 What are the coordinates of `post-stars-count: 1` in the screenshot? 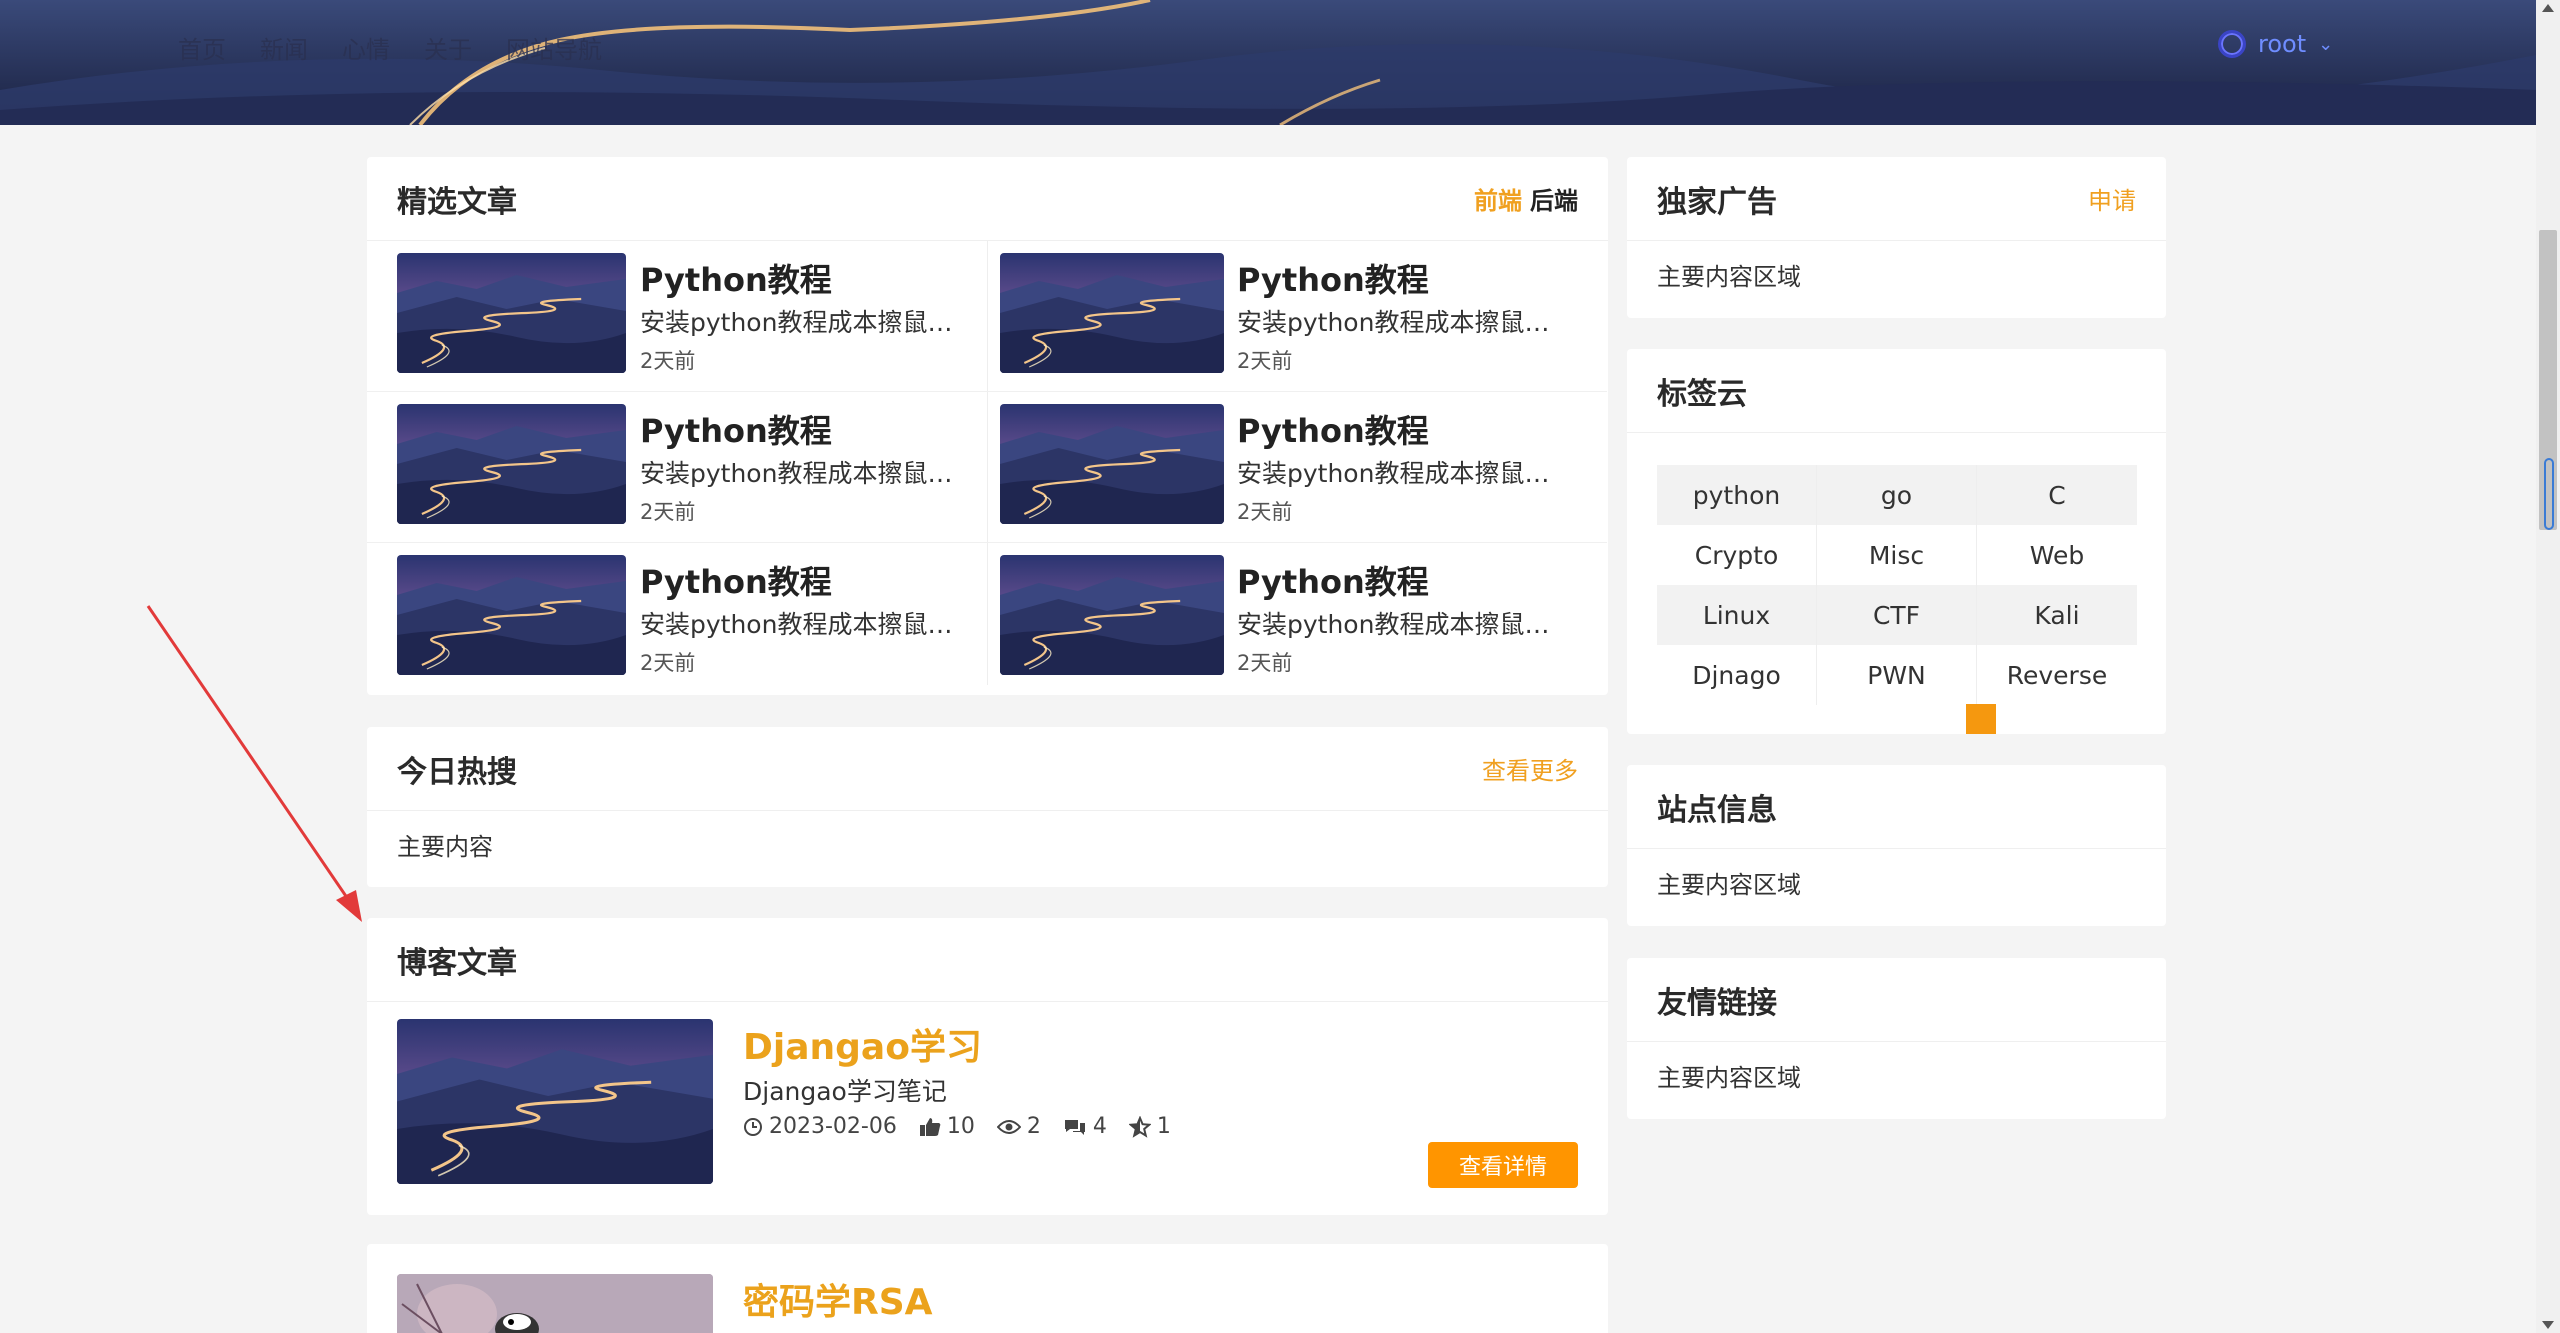 It's located at (1163, 1126).